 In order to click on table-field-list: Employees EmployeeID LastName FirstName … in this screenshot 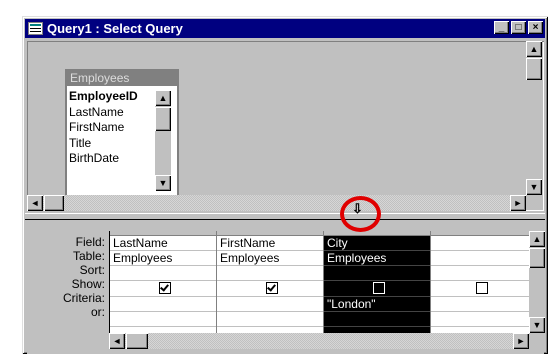, I will do `click(122, 133)`.